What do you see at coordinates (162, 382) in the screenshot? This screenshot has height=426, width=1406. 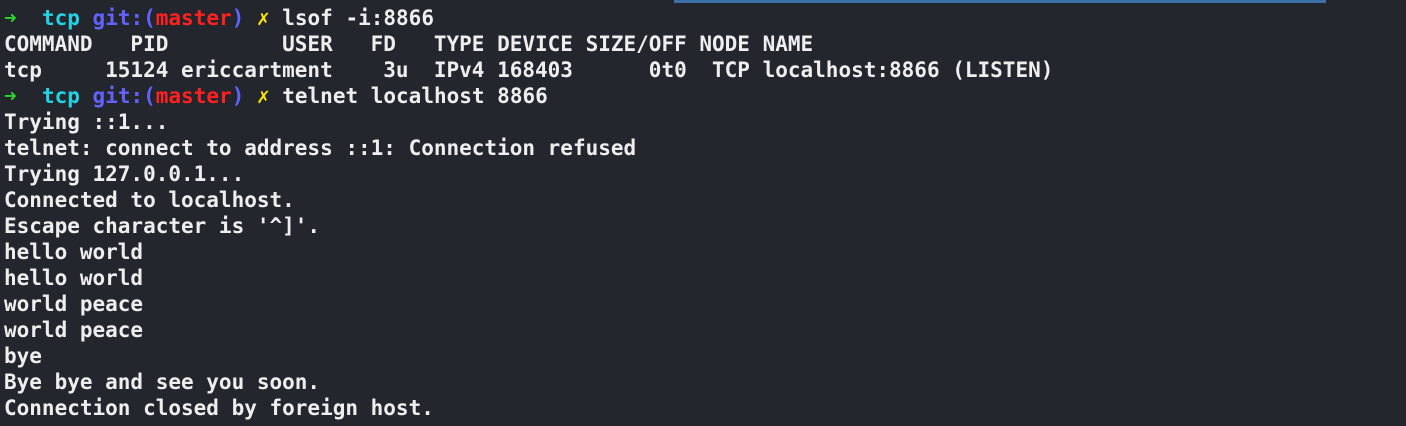 I see `output-line: Bye bye and see you soon.` at bounding box center [162, 382].